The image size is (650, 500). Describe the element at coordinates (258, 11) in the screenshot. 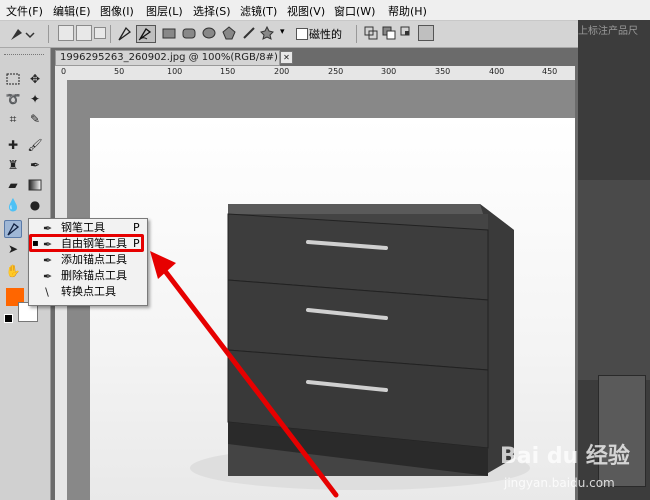

I see `menu-filter: 滤镜(T)` at that location.